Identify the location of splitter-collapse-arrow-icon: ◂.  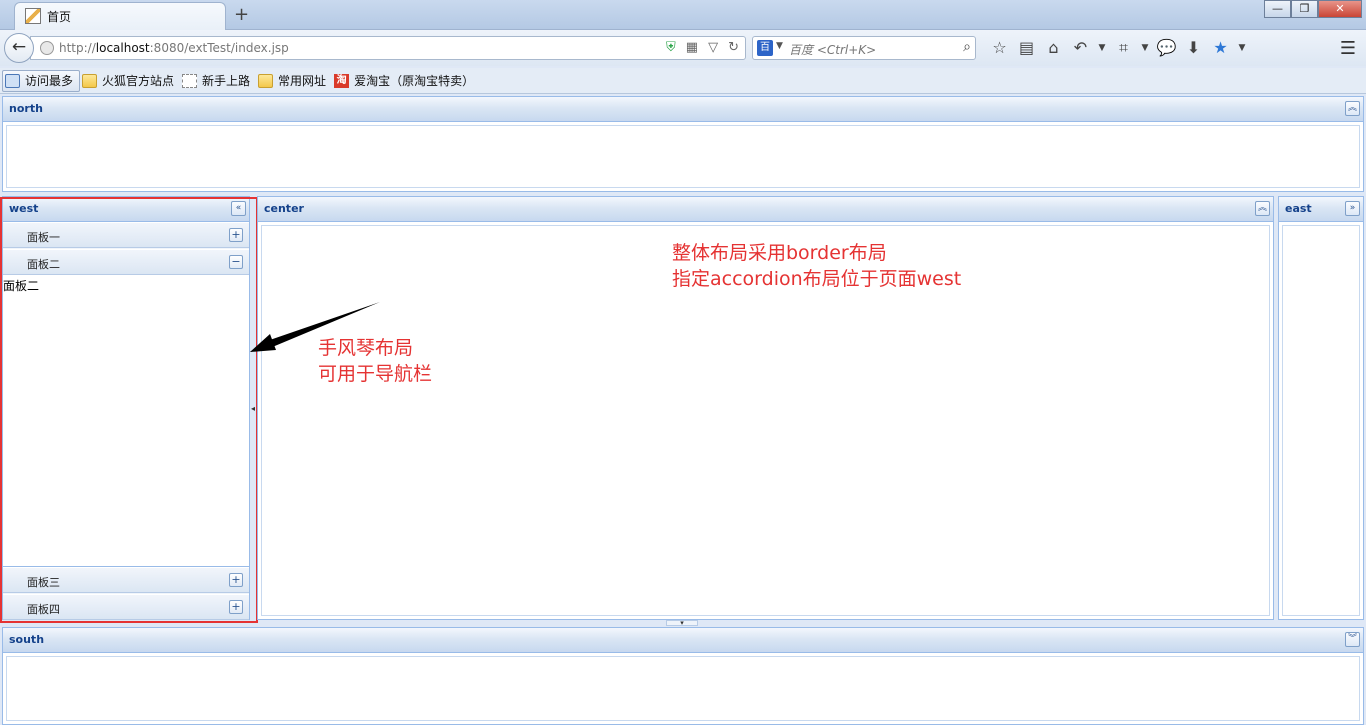
(253, 408).